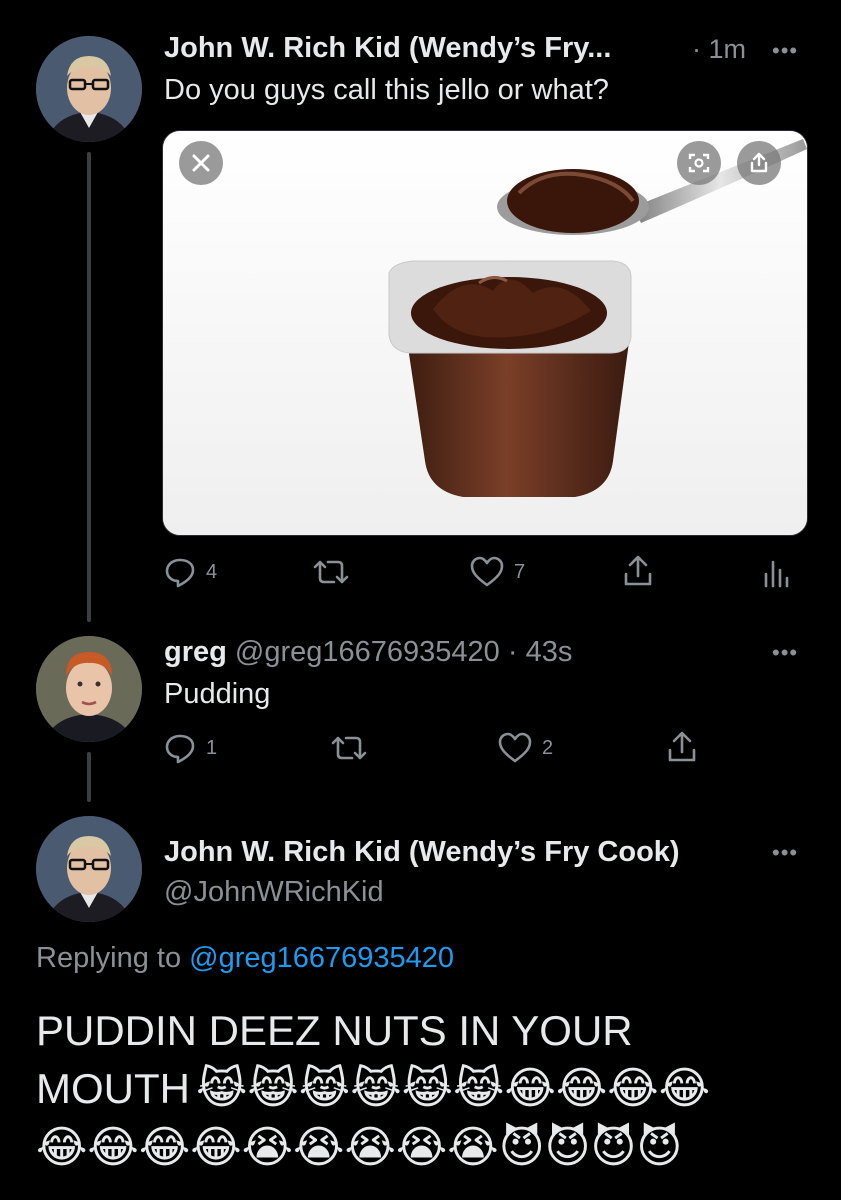 This screenshot has height=1200, width=841. I want to click on reply-button: 4, so click(190, 572).